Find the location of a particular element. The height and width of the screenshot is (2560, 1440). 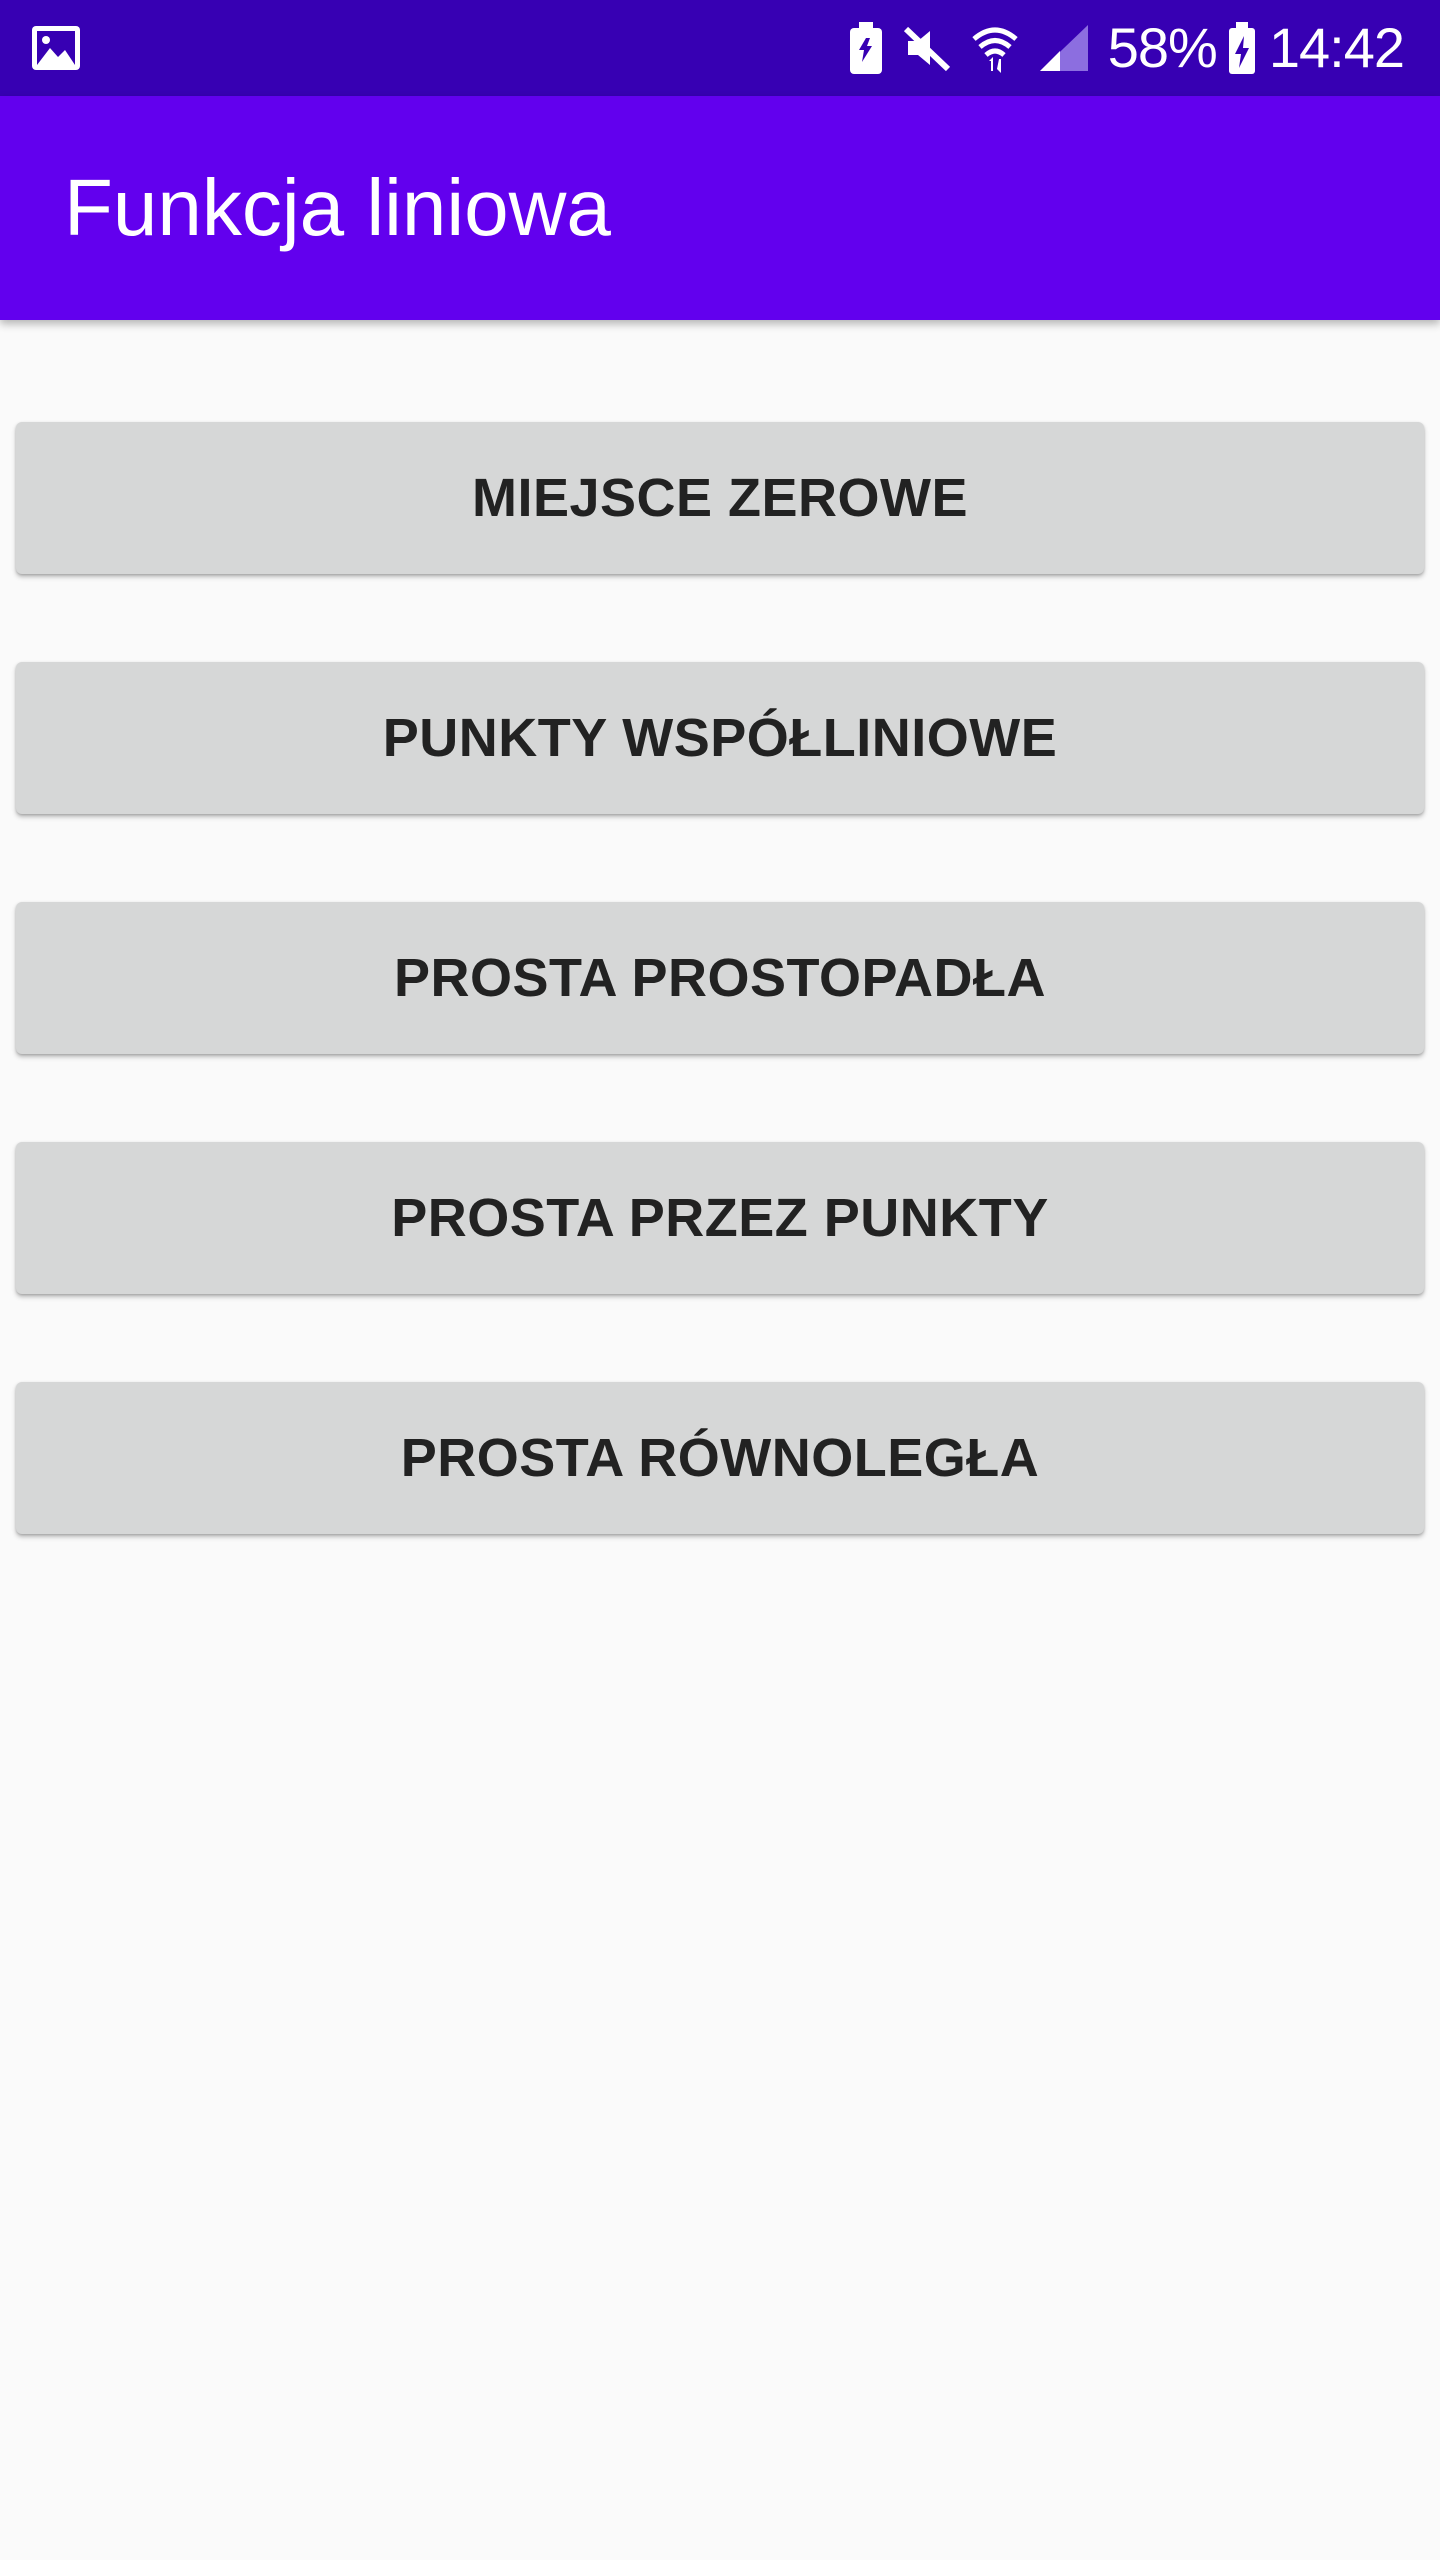

punkty-wspolliniowe-button: PUNKTY WSPÓŁLINIOWE is located at coordinates (720, 738).